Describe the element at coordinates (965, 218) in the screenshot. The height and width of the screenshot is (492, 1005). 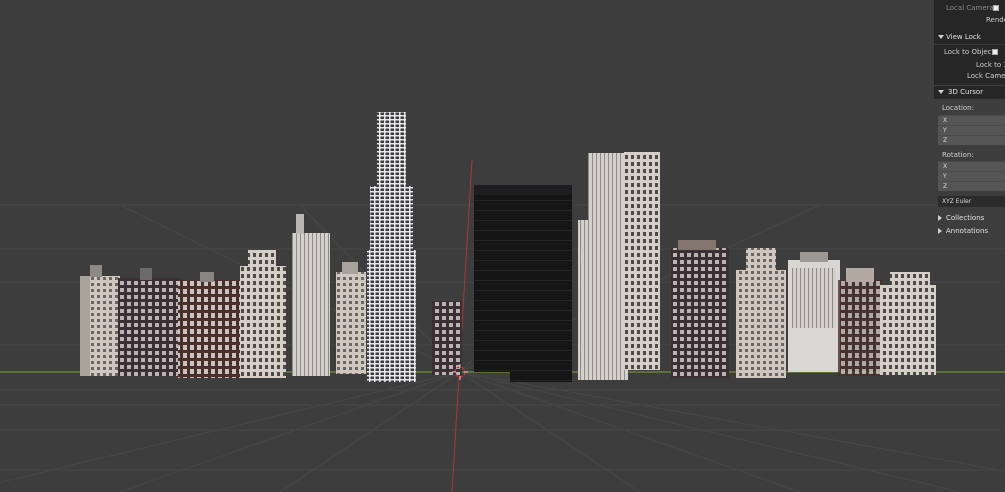
I see `collections-label: Collections` at that location.